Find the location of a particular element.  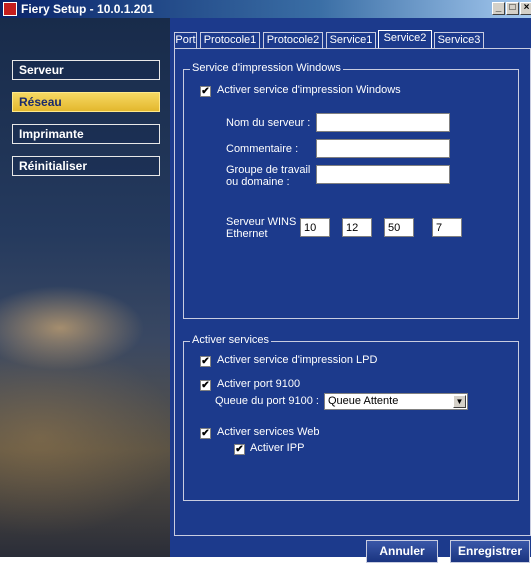

workgroup-input is located at coordinates (383, 174).